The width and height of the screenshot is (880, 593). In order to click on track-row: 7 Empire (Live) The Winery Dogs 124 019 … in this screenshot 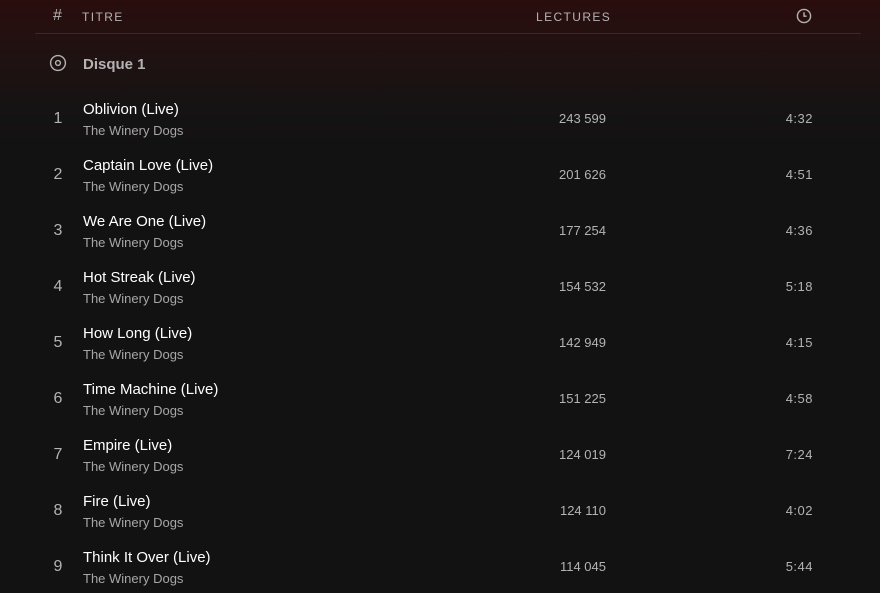, I will do `click(440, 456)`.